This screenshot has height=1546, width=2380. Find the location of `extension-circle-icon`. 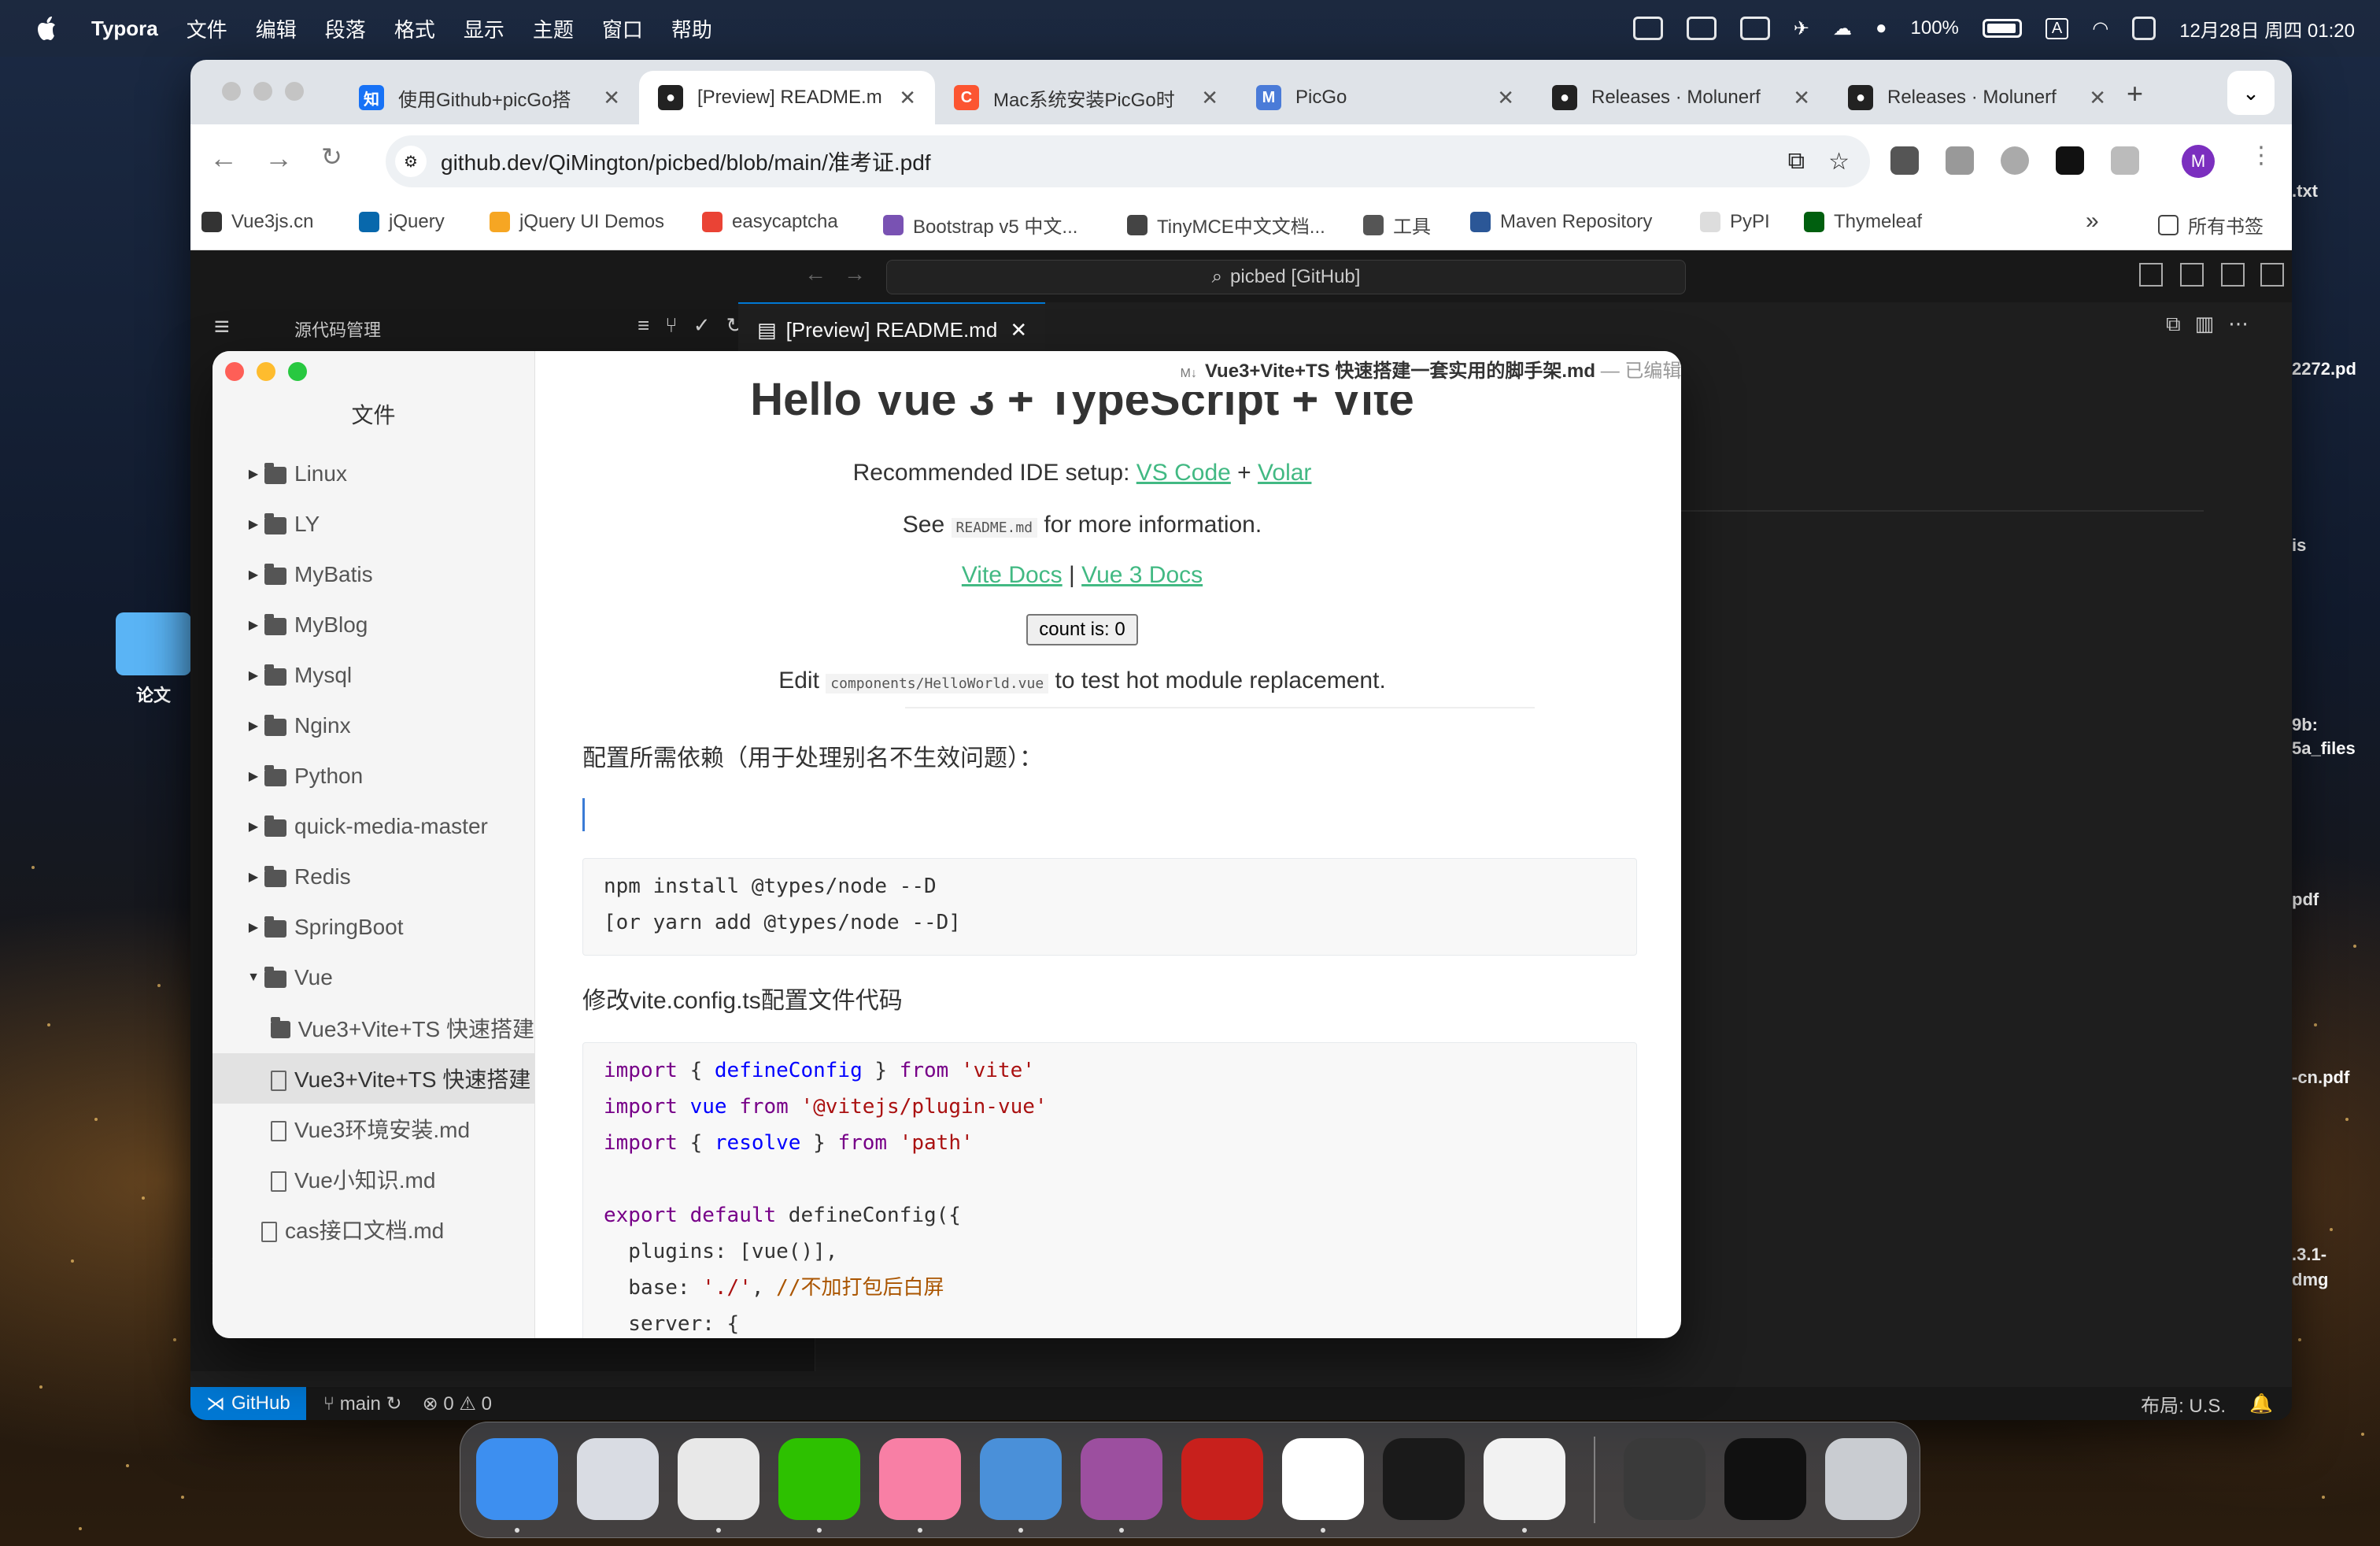

extension-circle-icon is located at coordinates (2015, 160).